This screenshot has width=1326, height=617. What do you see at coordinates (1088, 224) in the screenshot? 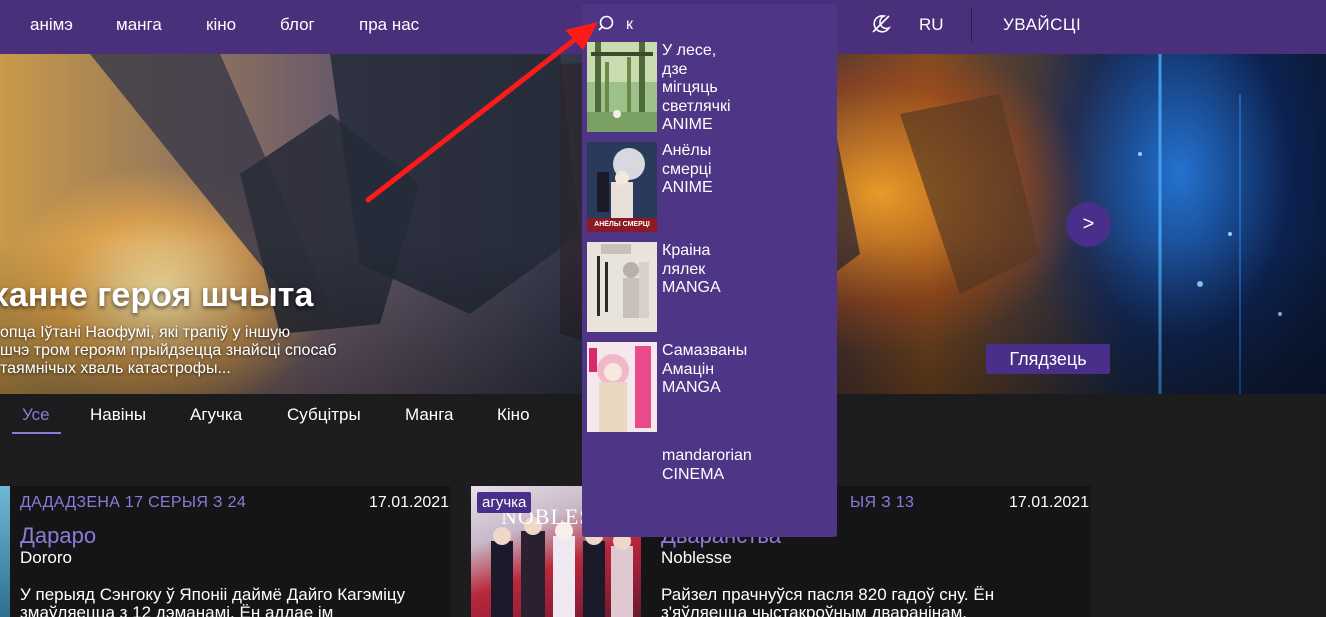
I see `hero-next-button: >` at bounding box center [1088, 224].